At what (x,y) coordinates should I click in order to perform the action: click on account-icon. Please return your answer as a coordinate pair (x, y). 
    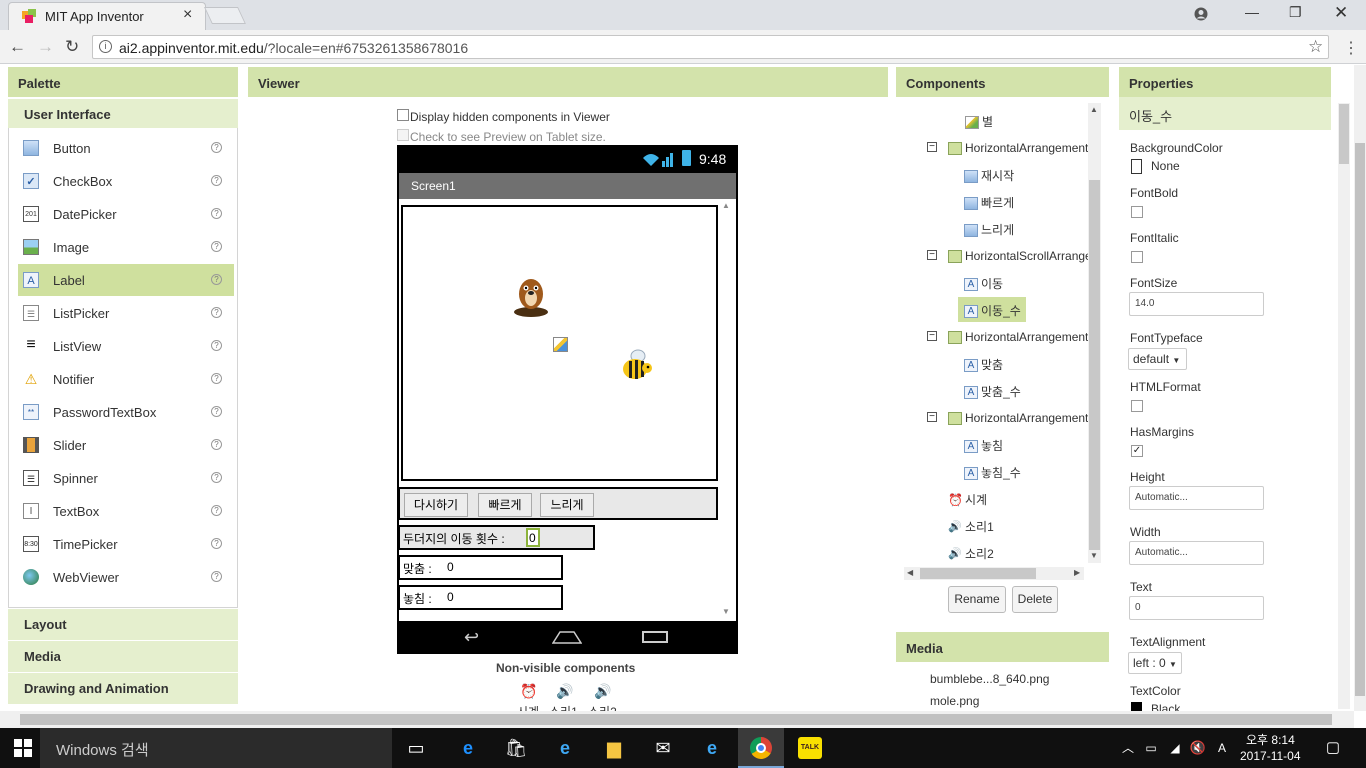
    Looking at the image, I should click on (1201, 14).